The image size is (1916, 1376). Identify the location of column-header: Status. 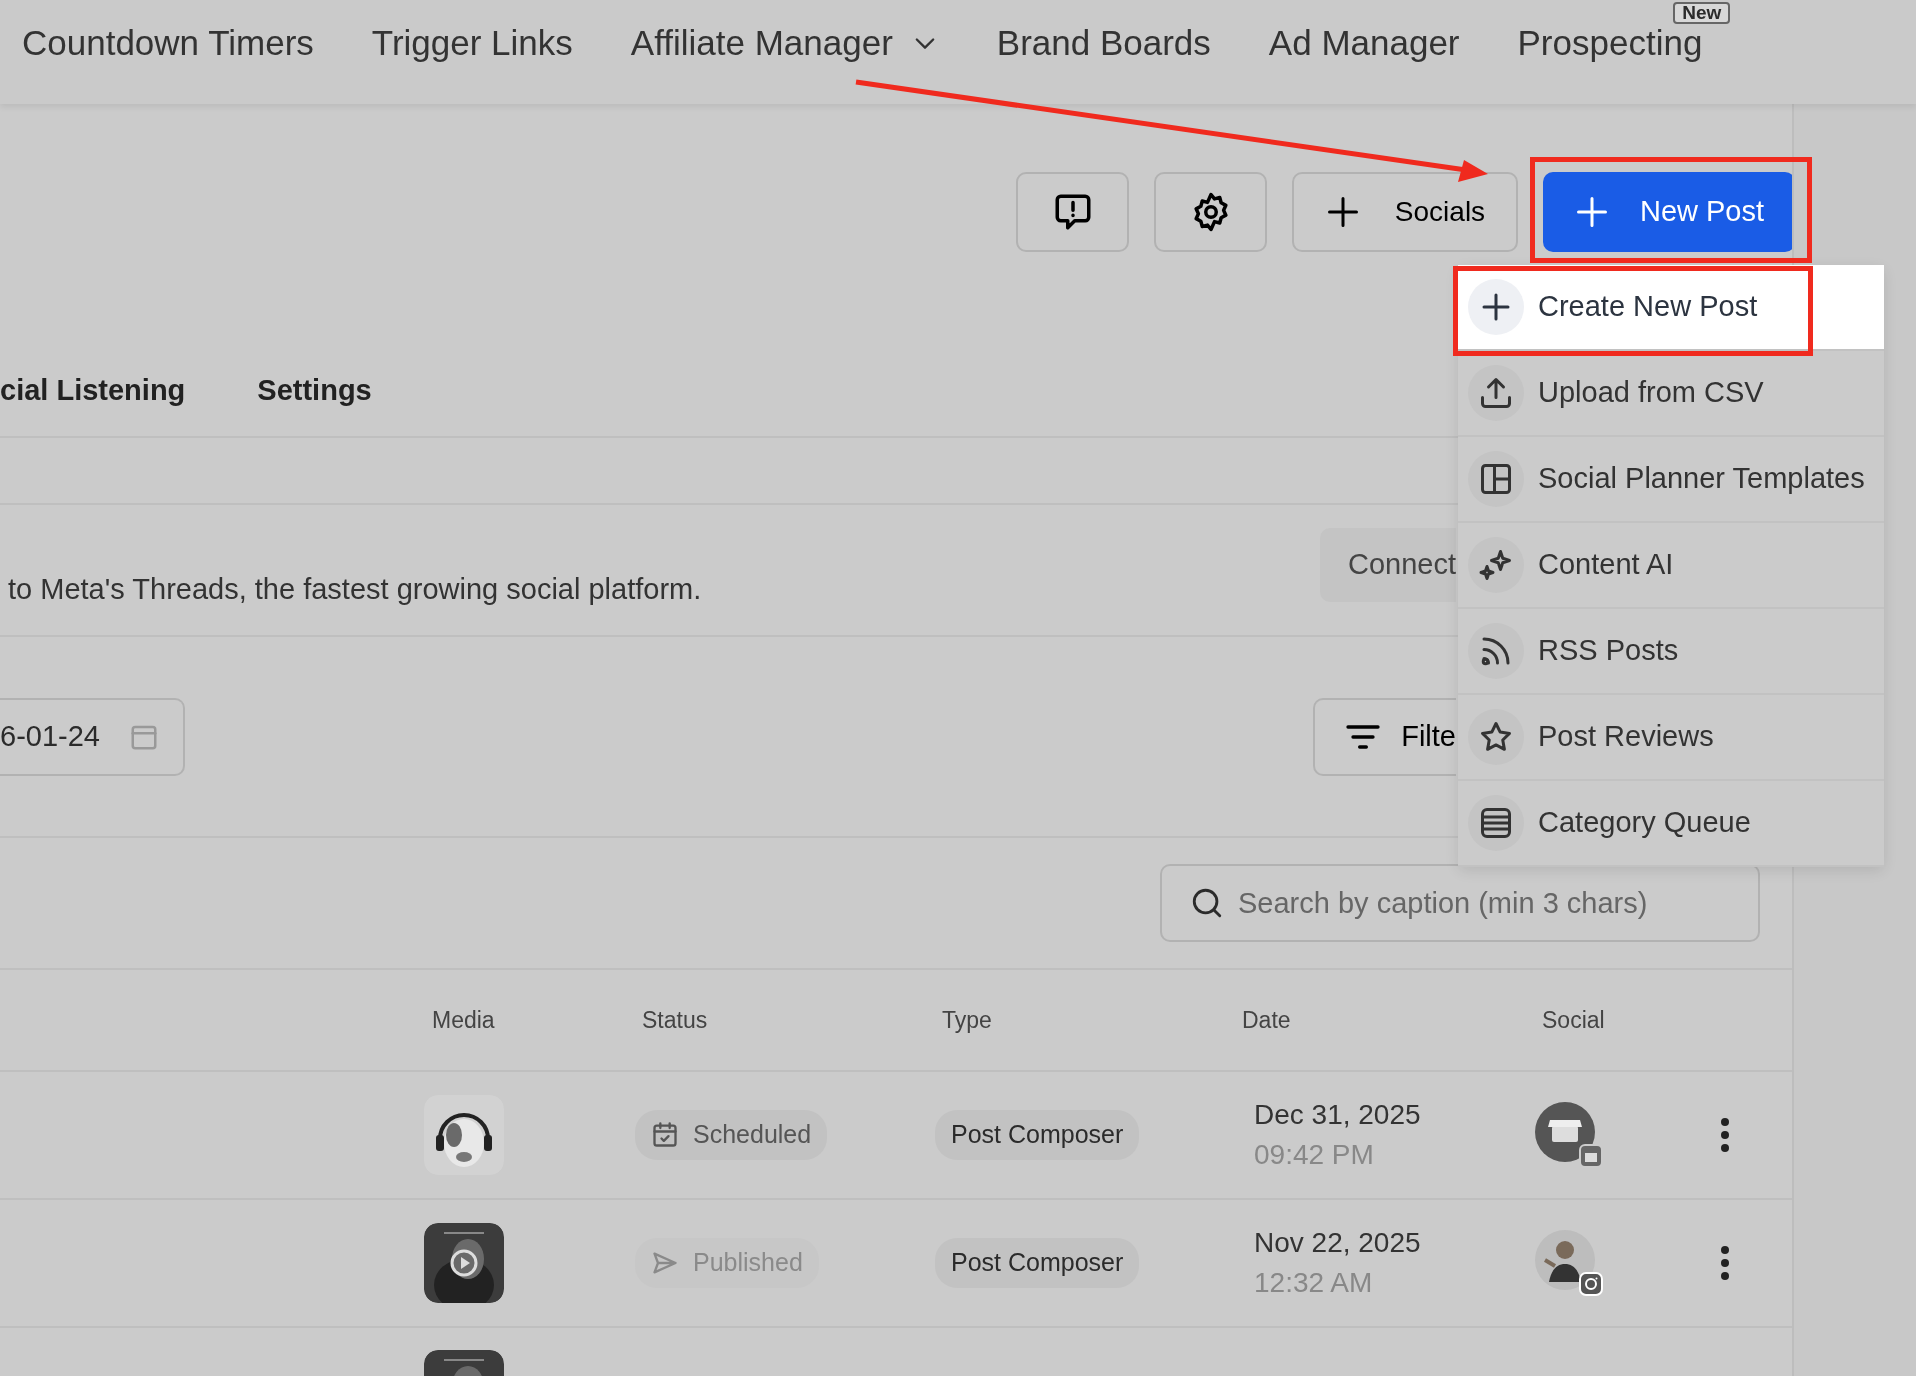
(675, 1019).